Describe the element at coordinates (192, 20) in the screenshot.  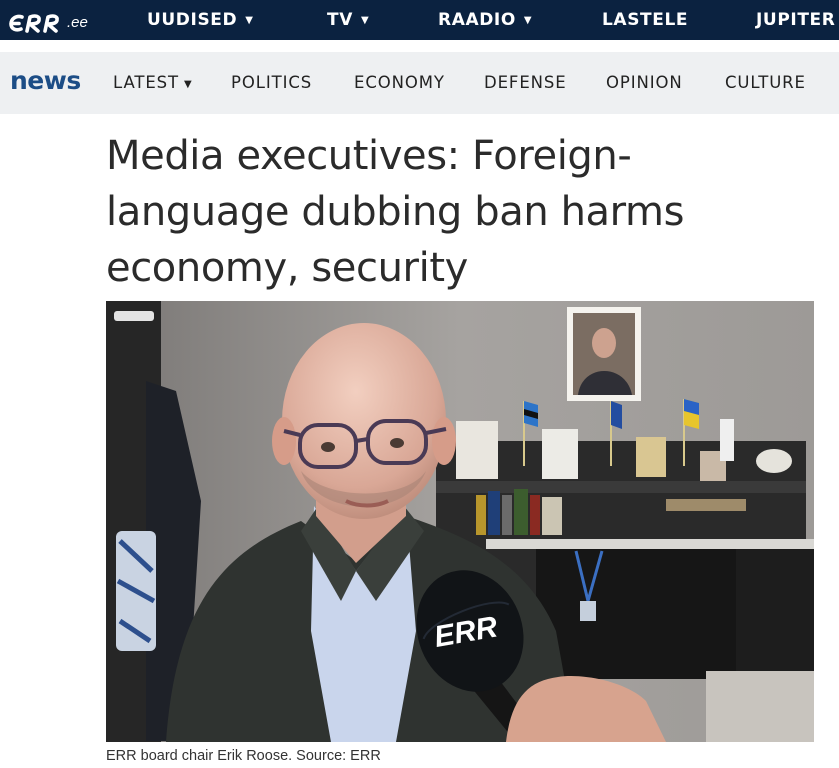
I see `top-nav-label: UUDISED` at that location.